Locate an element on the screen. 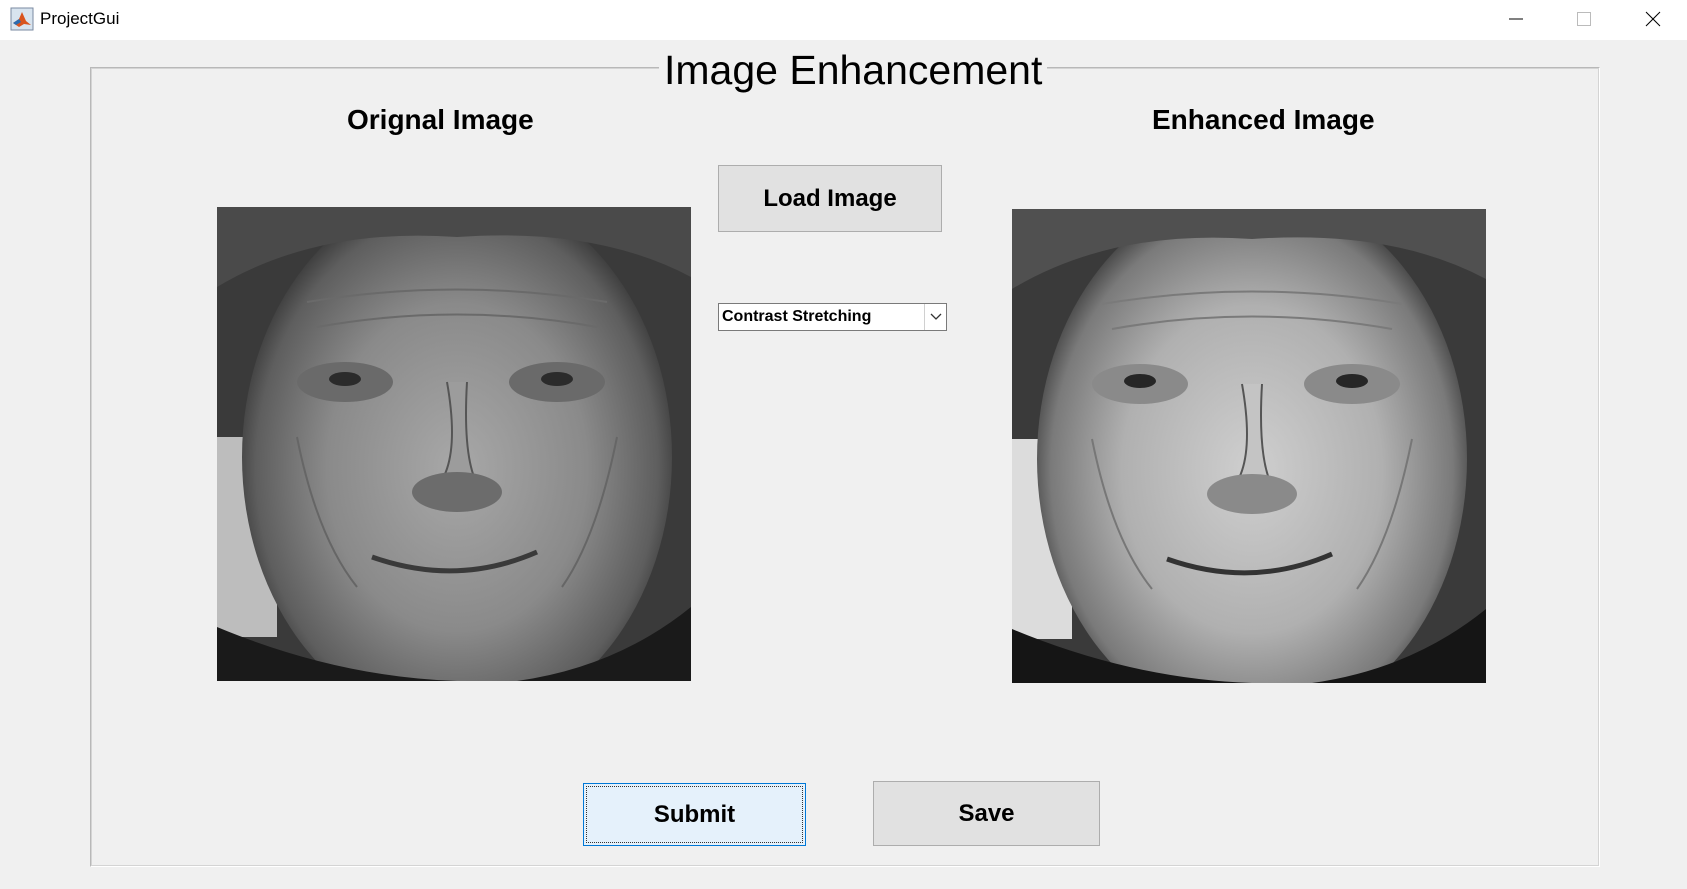  enhancement-method-value: Contrast Stretching is located at coordinates (797, 316).